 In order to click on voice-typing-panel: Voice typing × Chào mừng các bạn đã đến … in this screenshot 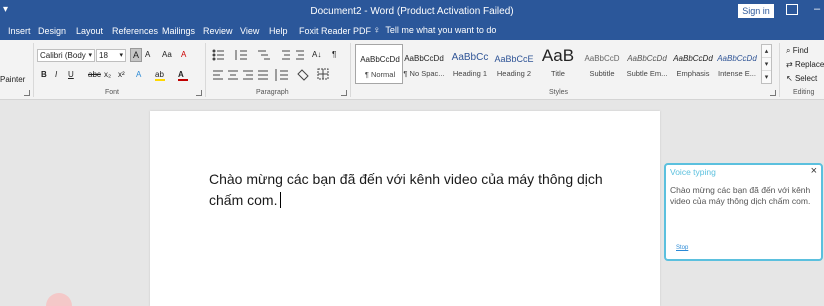, I will do `click(743, 212)`.